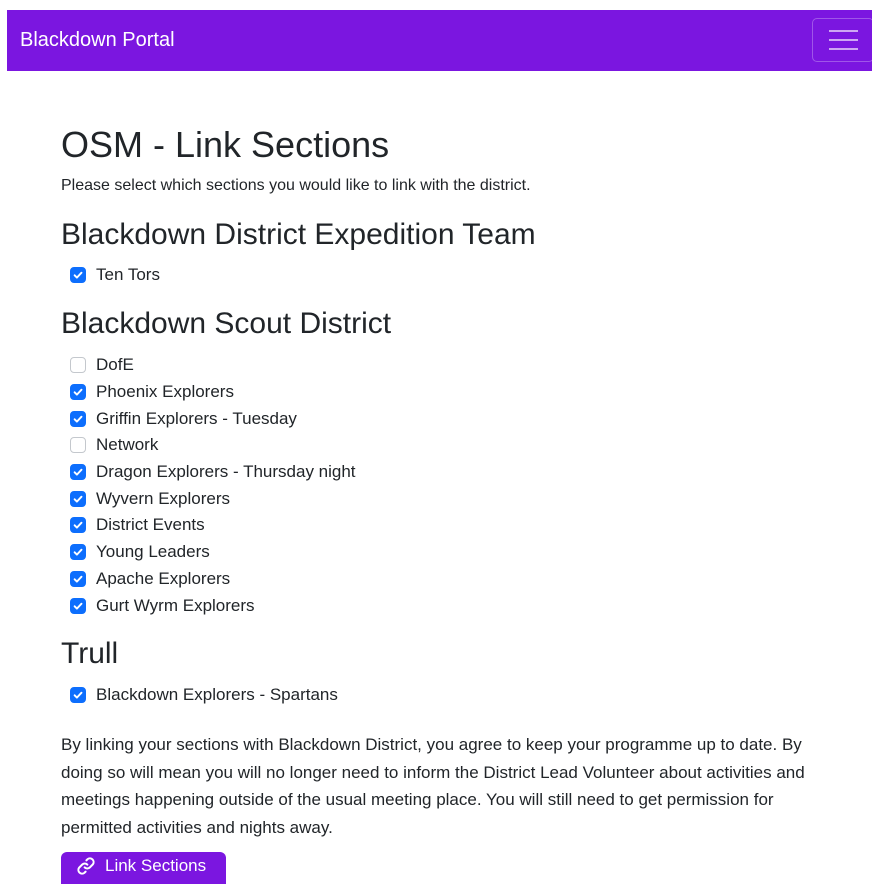  Describe the element at coordinates (213, 445) in the screenshot. I see `section-checkbox-item: Network` at that location.